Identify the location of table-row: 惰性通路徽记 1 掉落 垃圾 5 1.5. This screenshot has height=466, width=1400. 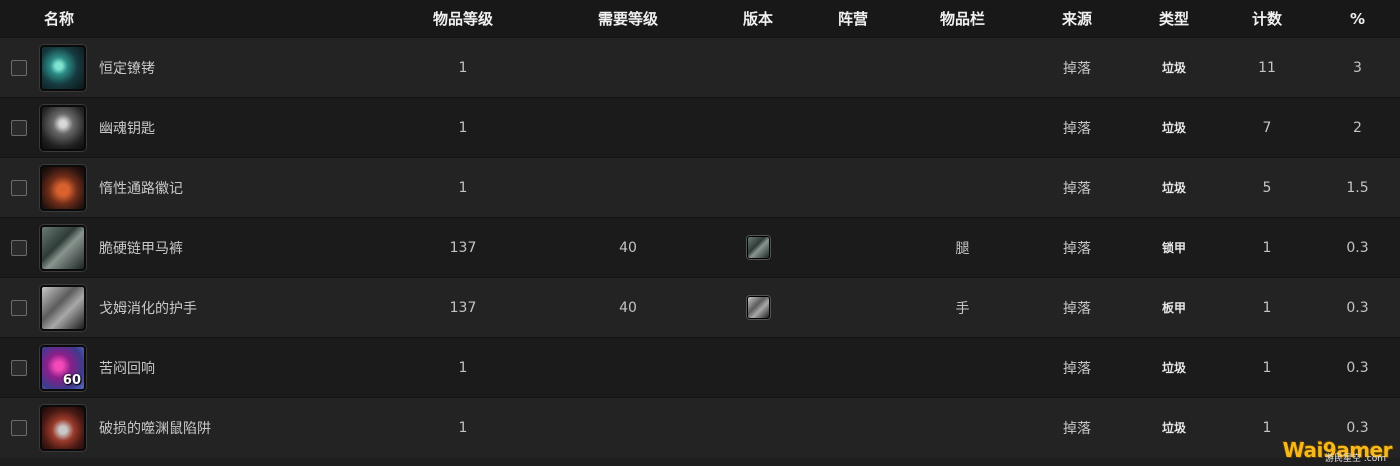
(700, 187).